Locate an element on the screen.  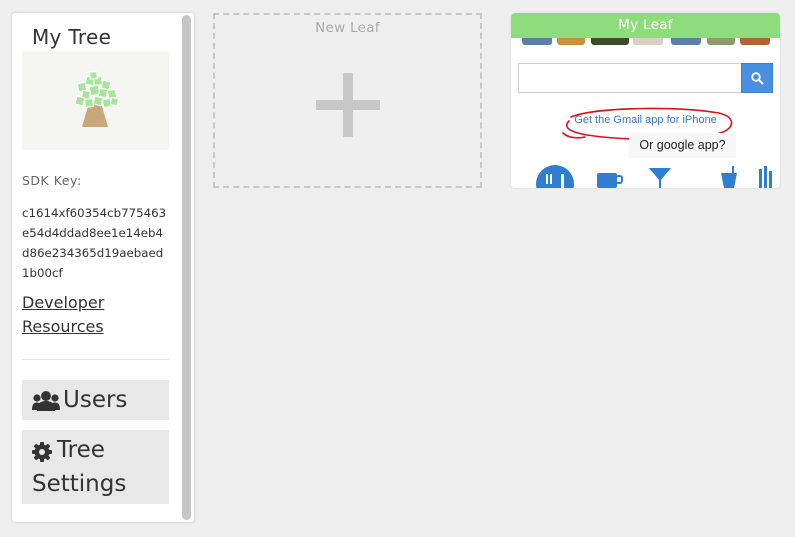
new-leaf-label: New Leaf is located at coordinates (347, 28).